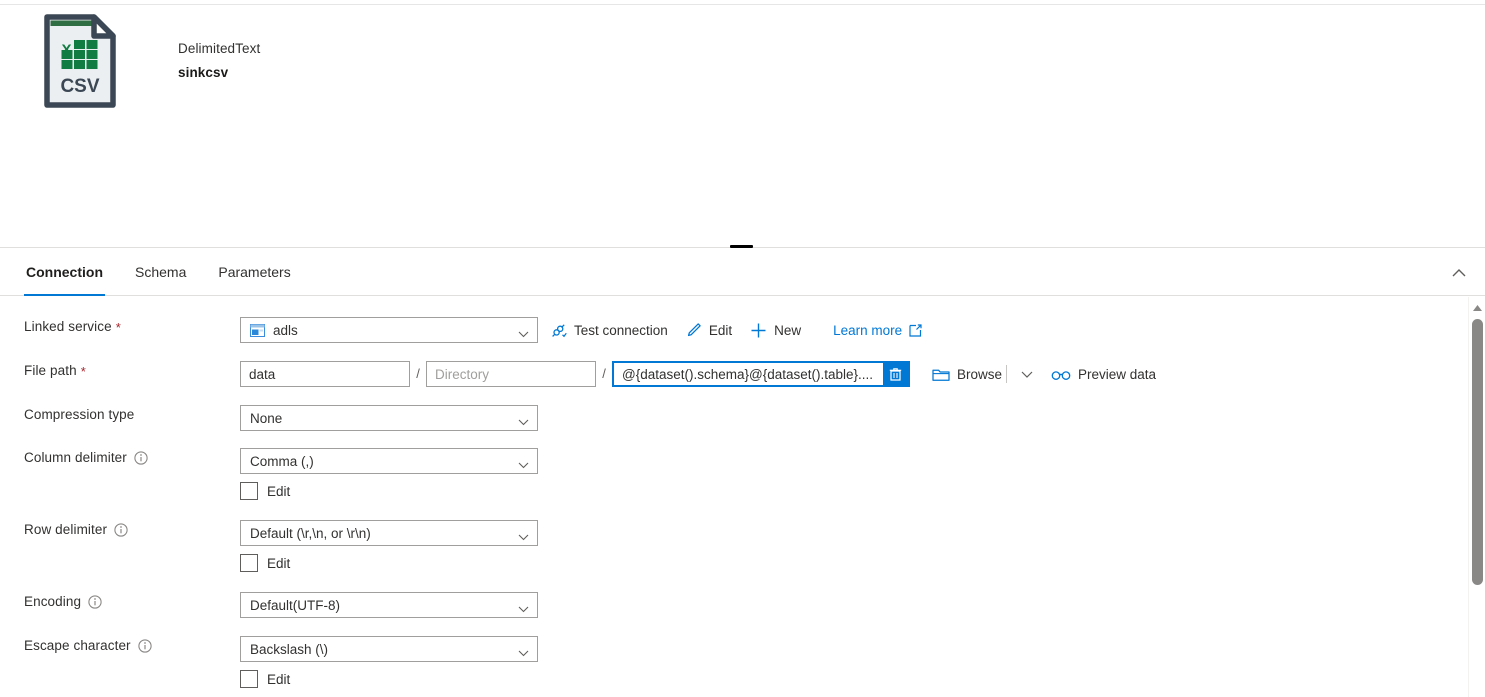  Describe the element at coordinates (1477, 307) in the screenshot. I see `scroll-up-arrow-icon` at that location.